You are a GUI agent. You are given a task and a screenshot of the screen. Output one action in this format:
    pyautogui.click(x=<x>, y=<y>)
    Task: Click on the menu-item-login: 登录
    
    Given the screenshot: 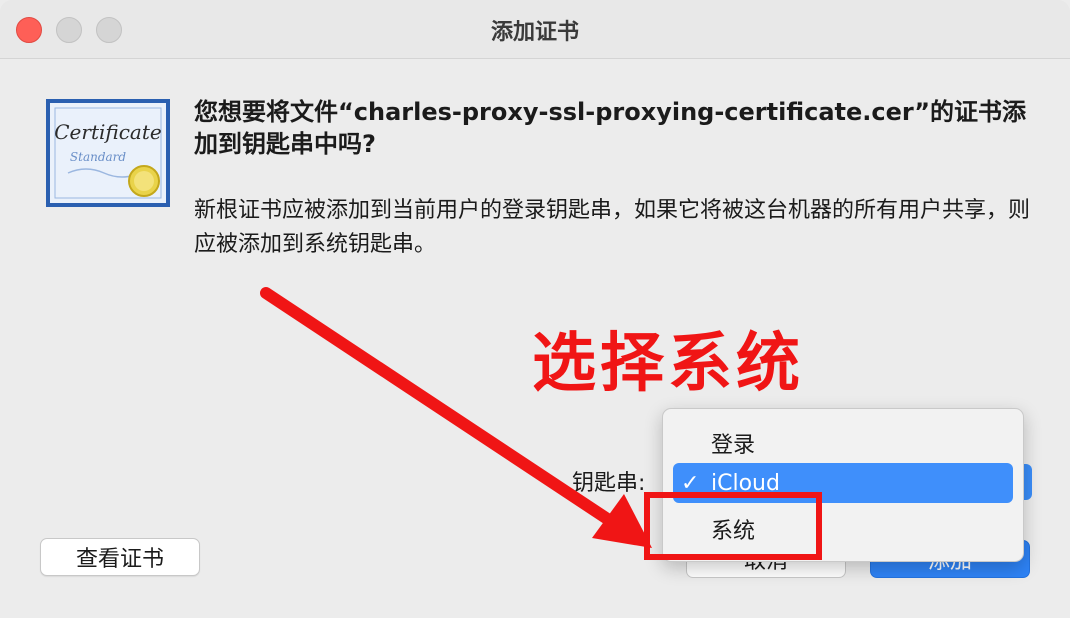 What is the action you would take?
    pyautogui.click(x=843, y=443)
    